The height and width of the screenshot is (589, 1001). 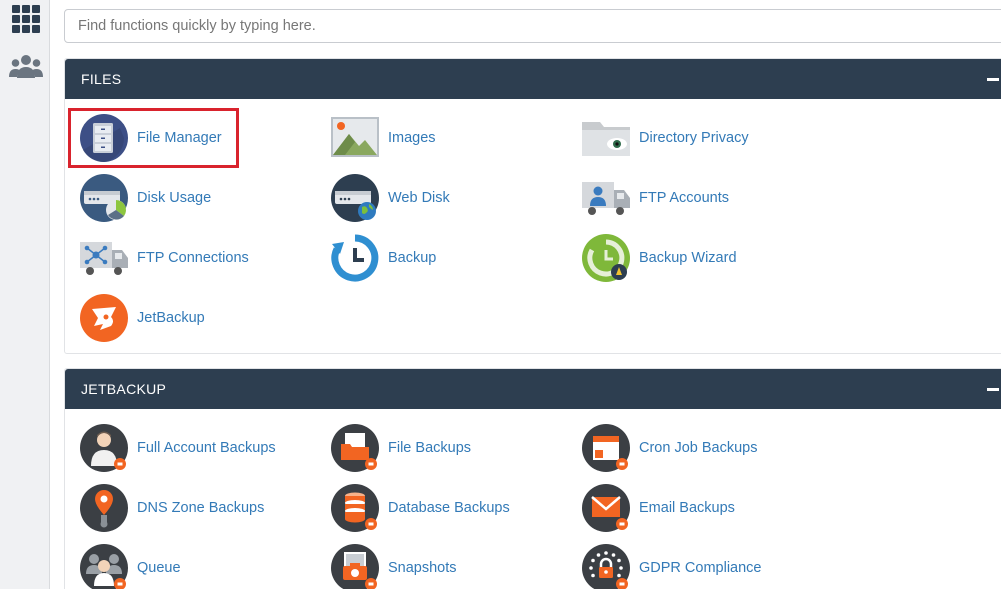 What do you see at coordinates (698, 448) in the screenshot?
I see `cron-job-backups-label: Cron Job Backups` at bounding box center [698, 448].